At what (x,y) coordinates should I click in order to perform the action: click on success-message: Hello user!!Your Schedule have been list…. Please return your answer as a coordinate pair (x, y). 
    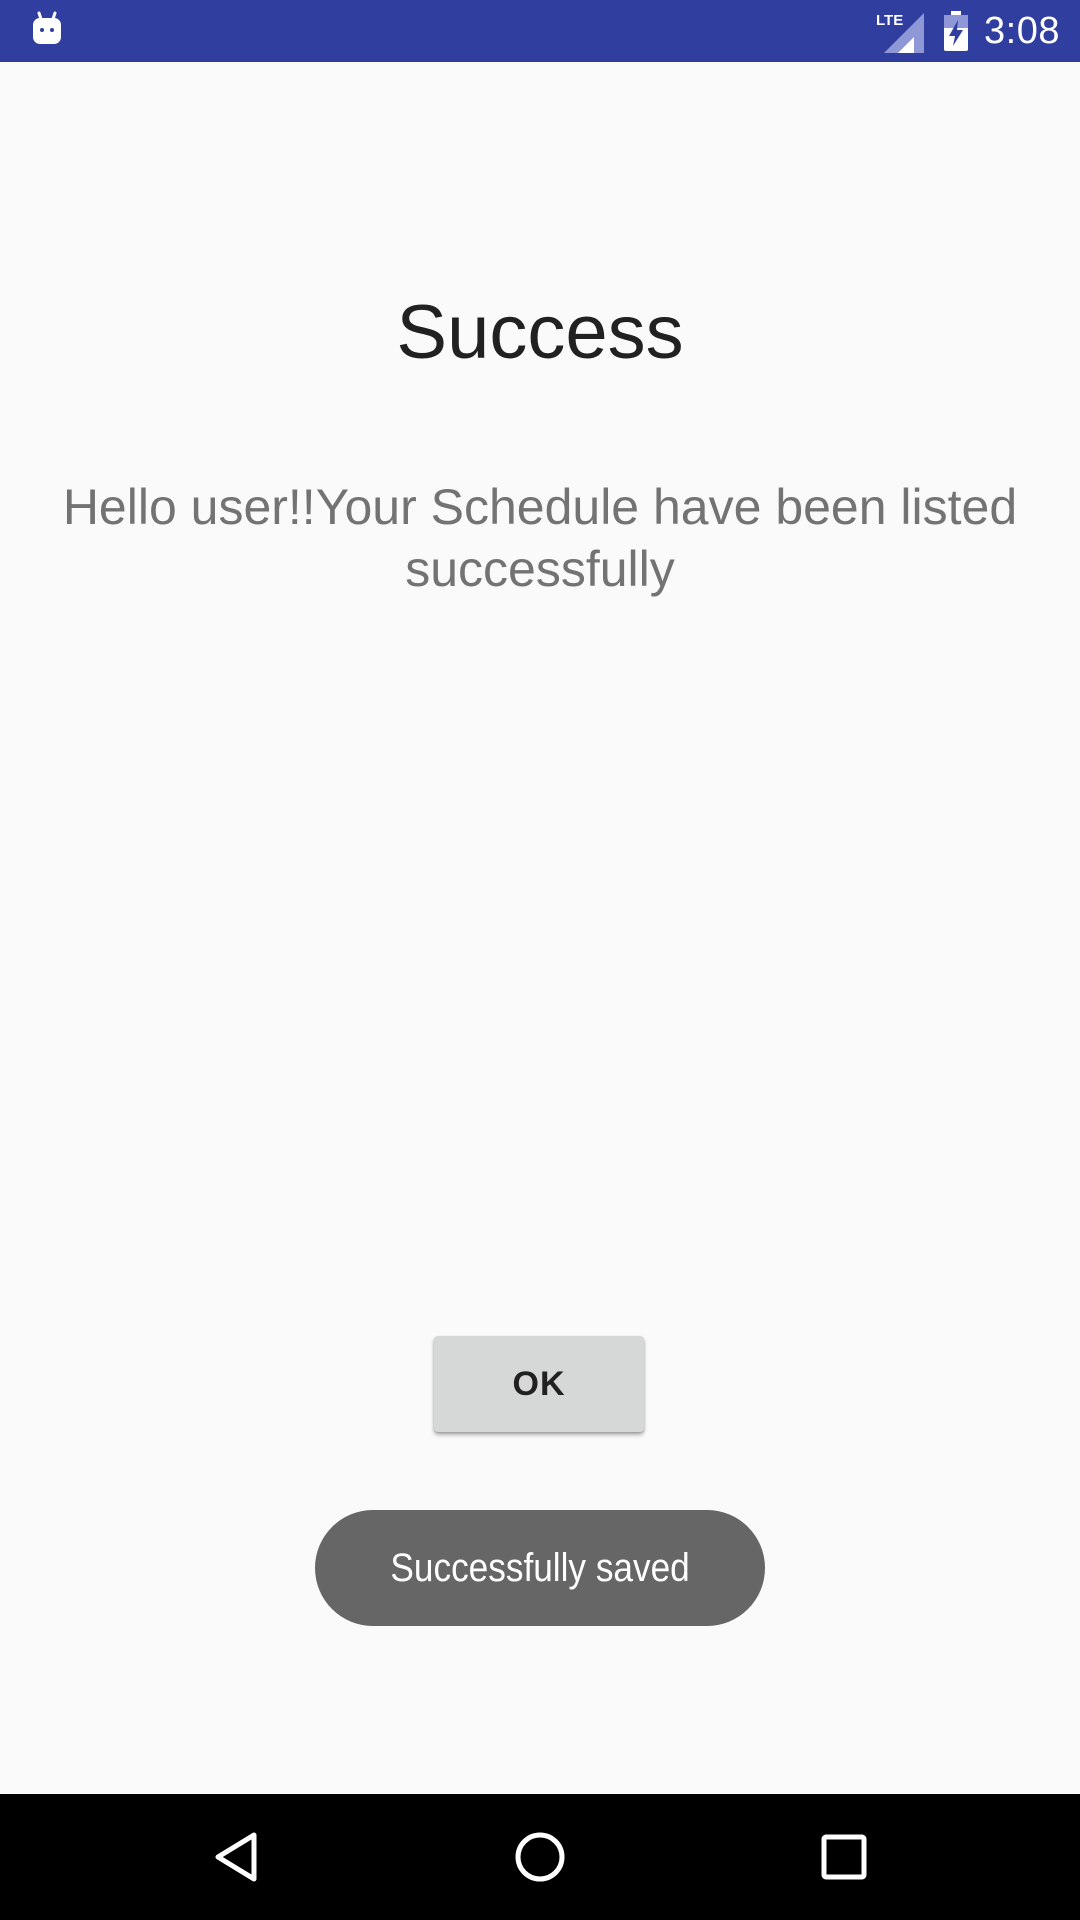
    Looking at the image, I should click on (540, 538).